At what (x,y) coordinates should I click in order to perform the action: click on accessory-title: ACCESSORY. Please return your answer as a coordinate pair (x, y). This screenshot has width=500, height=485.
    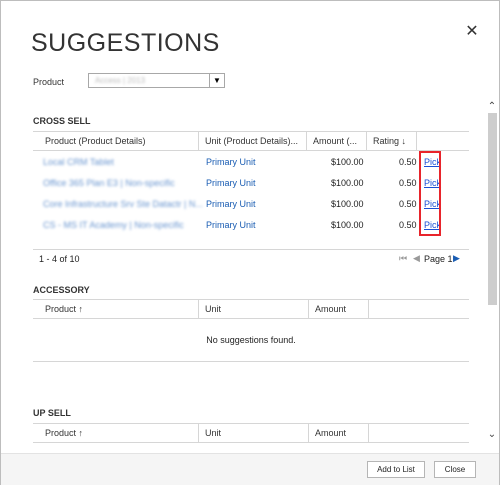
    Looking at the image, I should click on (61, 290).